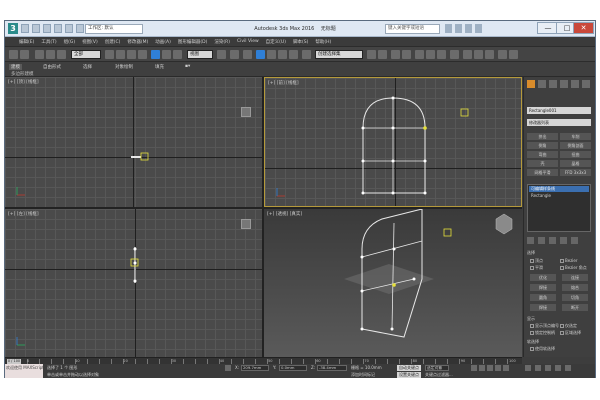  Describe the element at coordinates (255, 368) in the screenshot. I see `x-coord-field: 209.7mm` at that location.